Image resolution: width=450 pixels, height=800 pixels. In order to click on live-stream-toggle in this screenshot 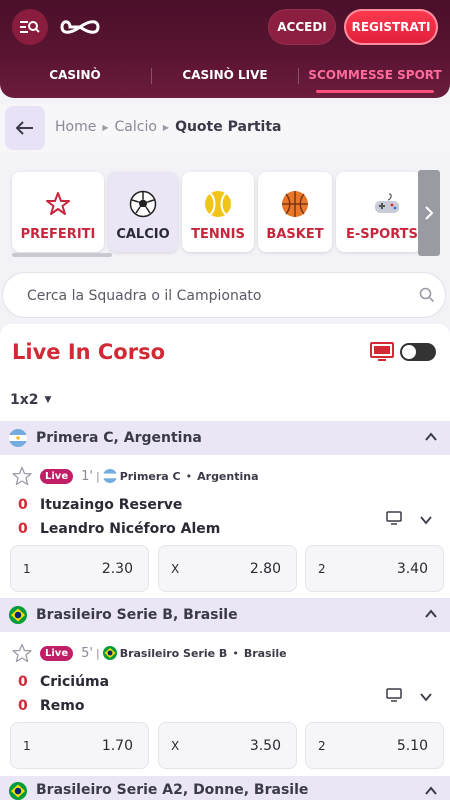, I will do `click(418, 352)`.